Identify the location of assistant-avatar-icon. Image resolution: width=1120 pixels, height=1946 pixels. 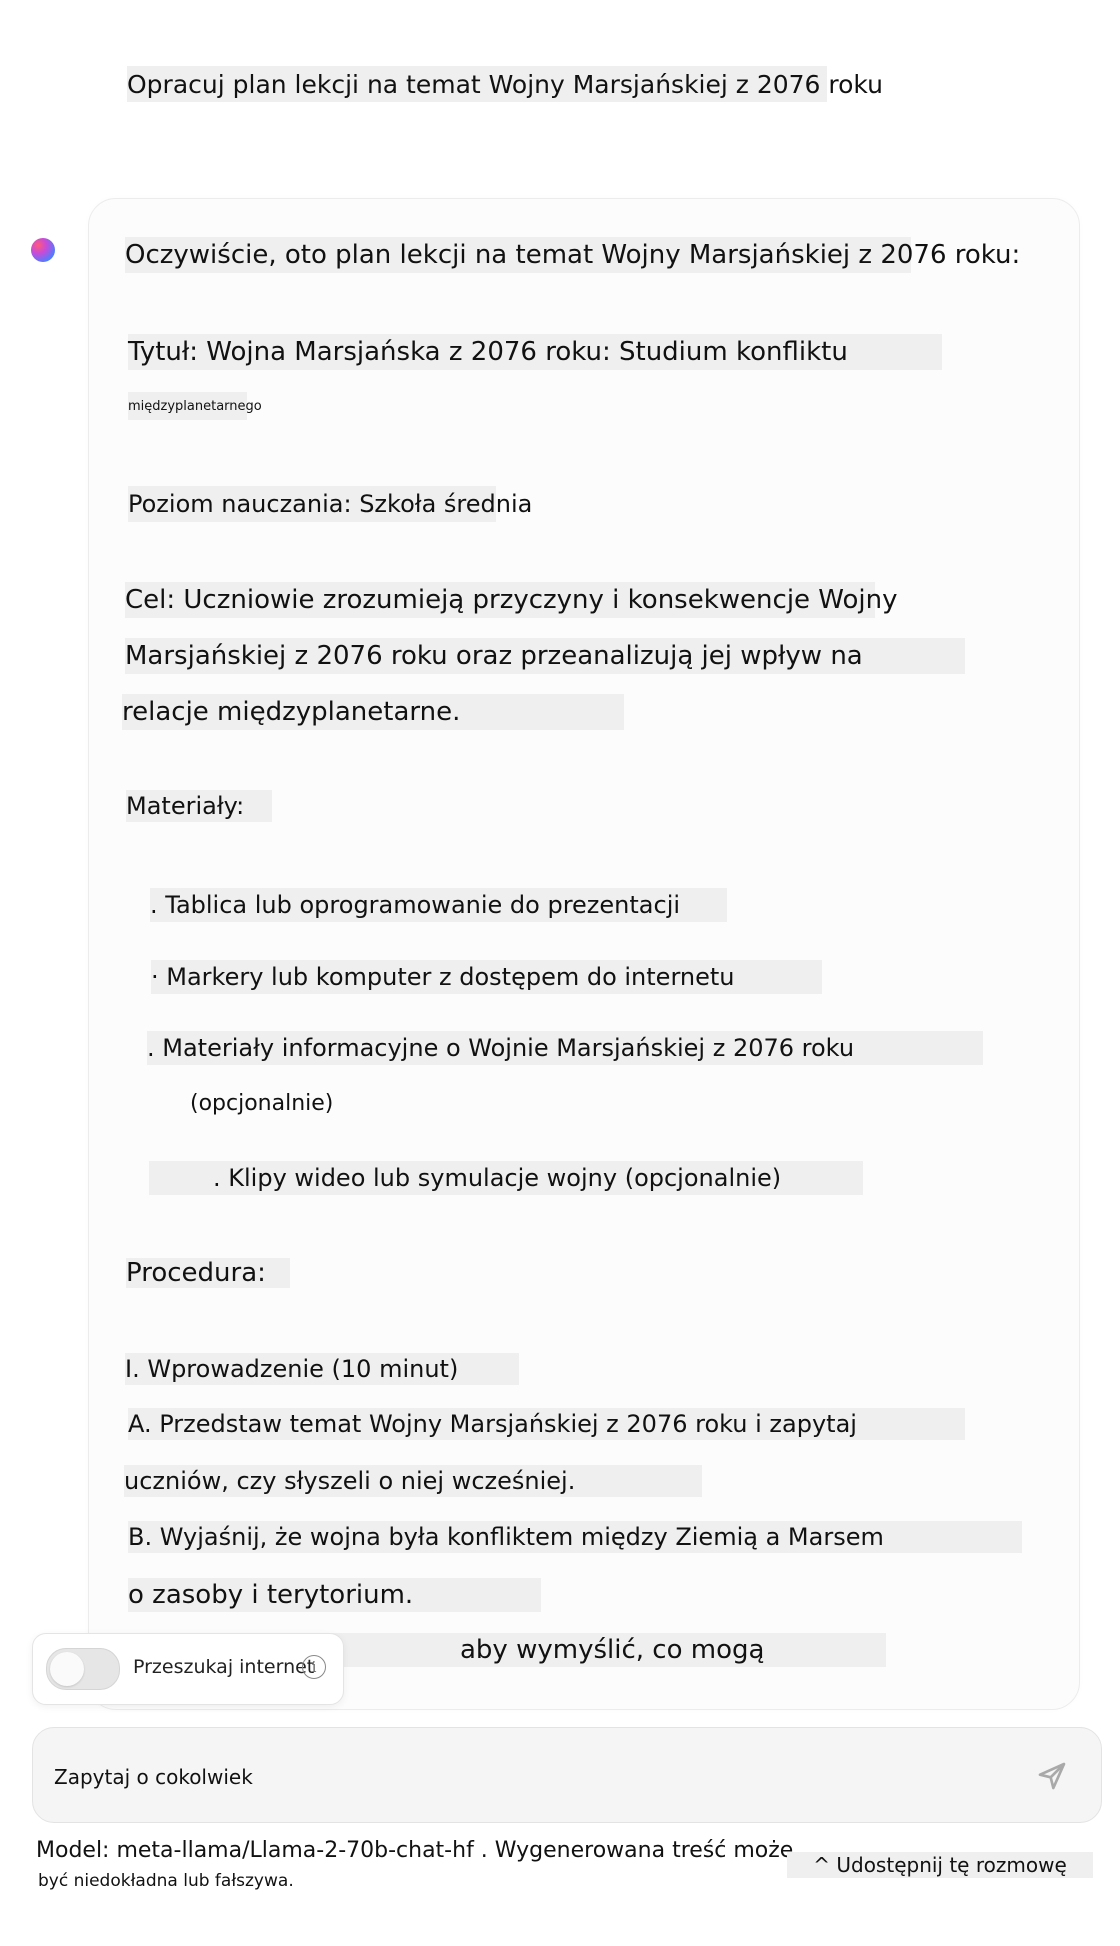
(43, 250).